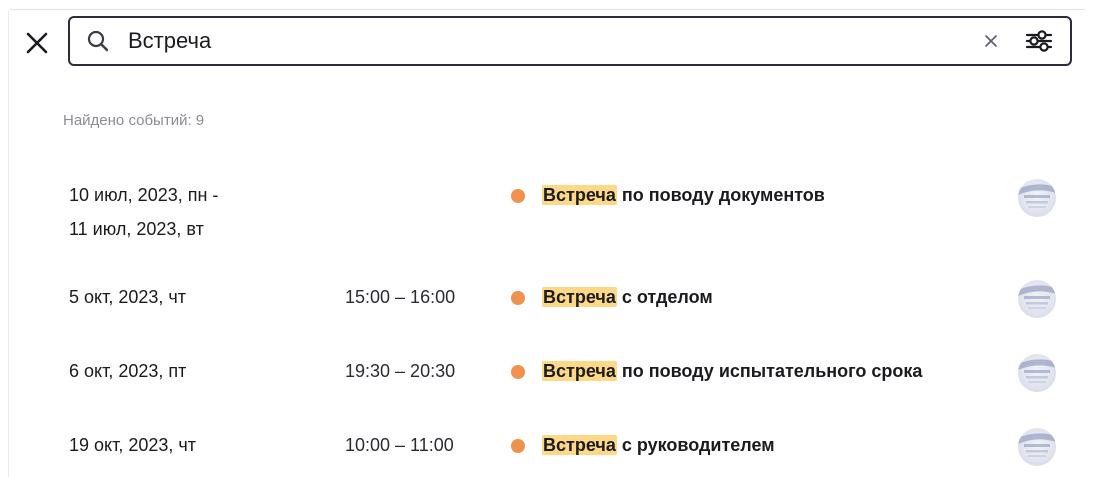 The width and height of the screenshot is (1095, 477). I want to click on event-time: 15:00 – 16:00, so click(400, 297).